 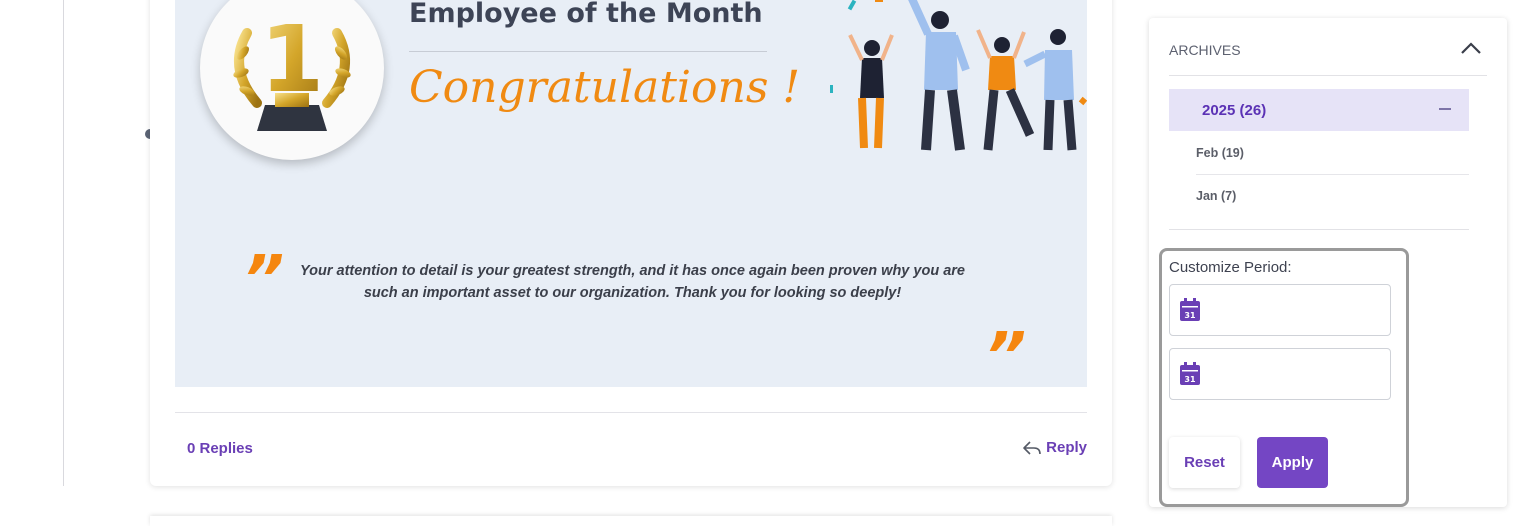 I want to click on trophy-icon: 1, so click(x=292, y=68).